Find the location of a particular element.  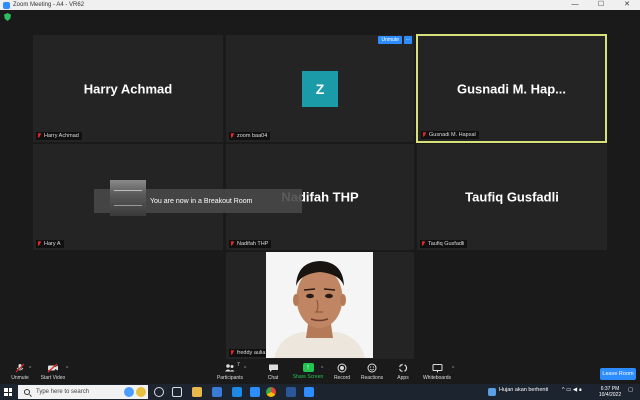

maximize-button: ☐ is located at coordinates (601, 5).